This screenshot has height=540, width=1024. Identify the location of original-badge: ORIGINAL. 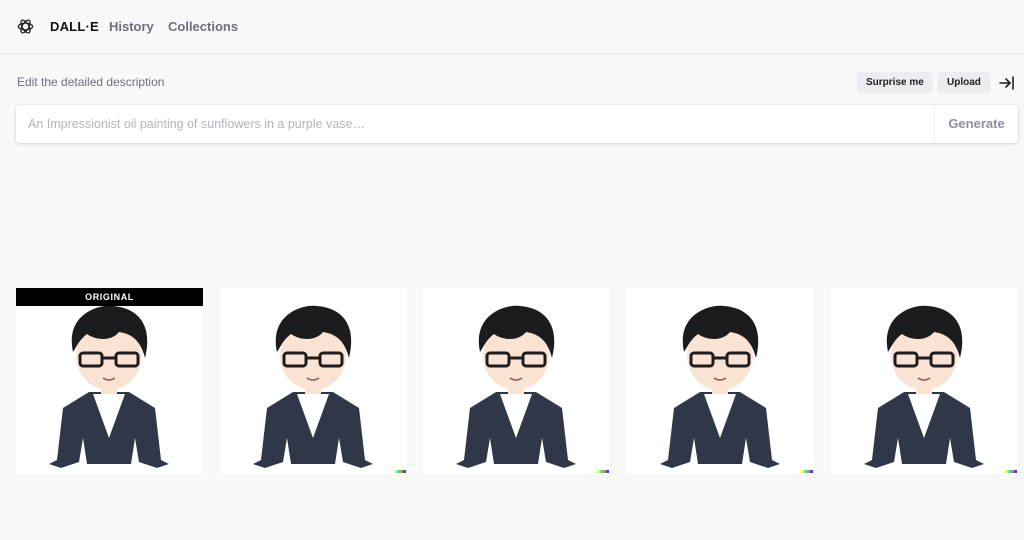
(109, 297).